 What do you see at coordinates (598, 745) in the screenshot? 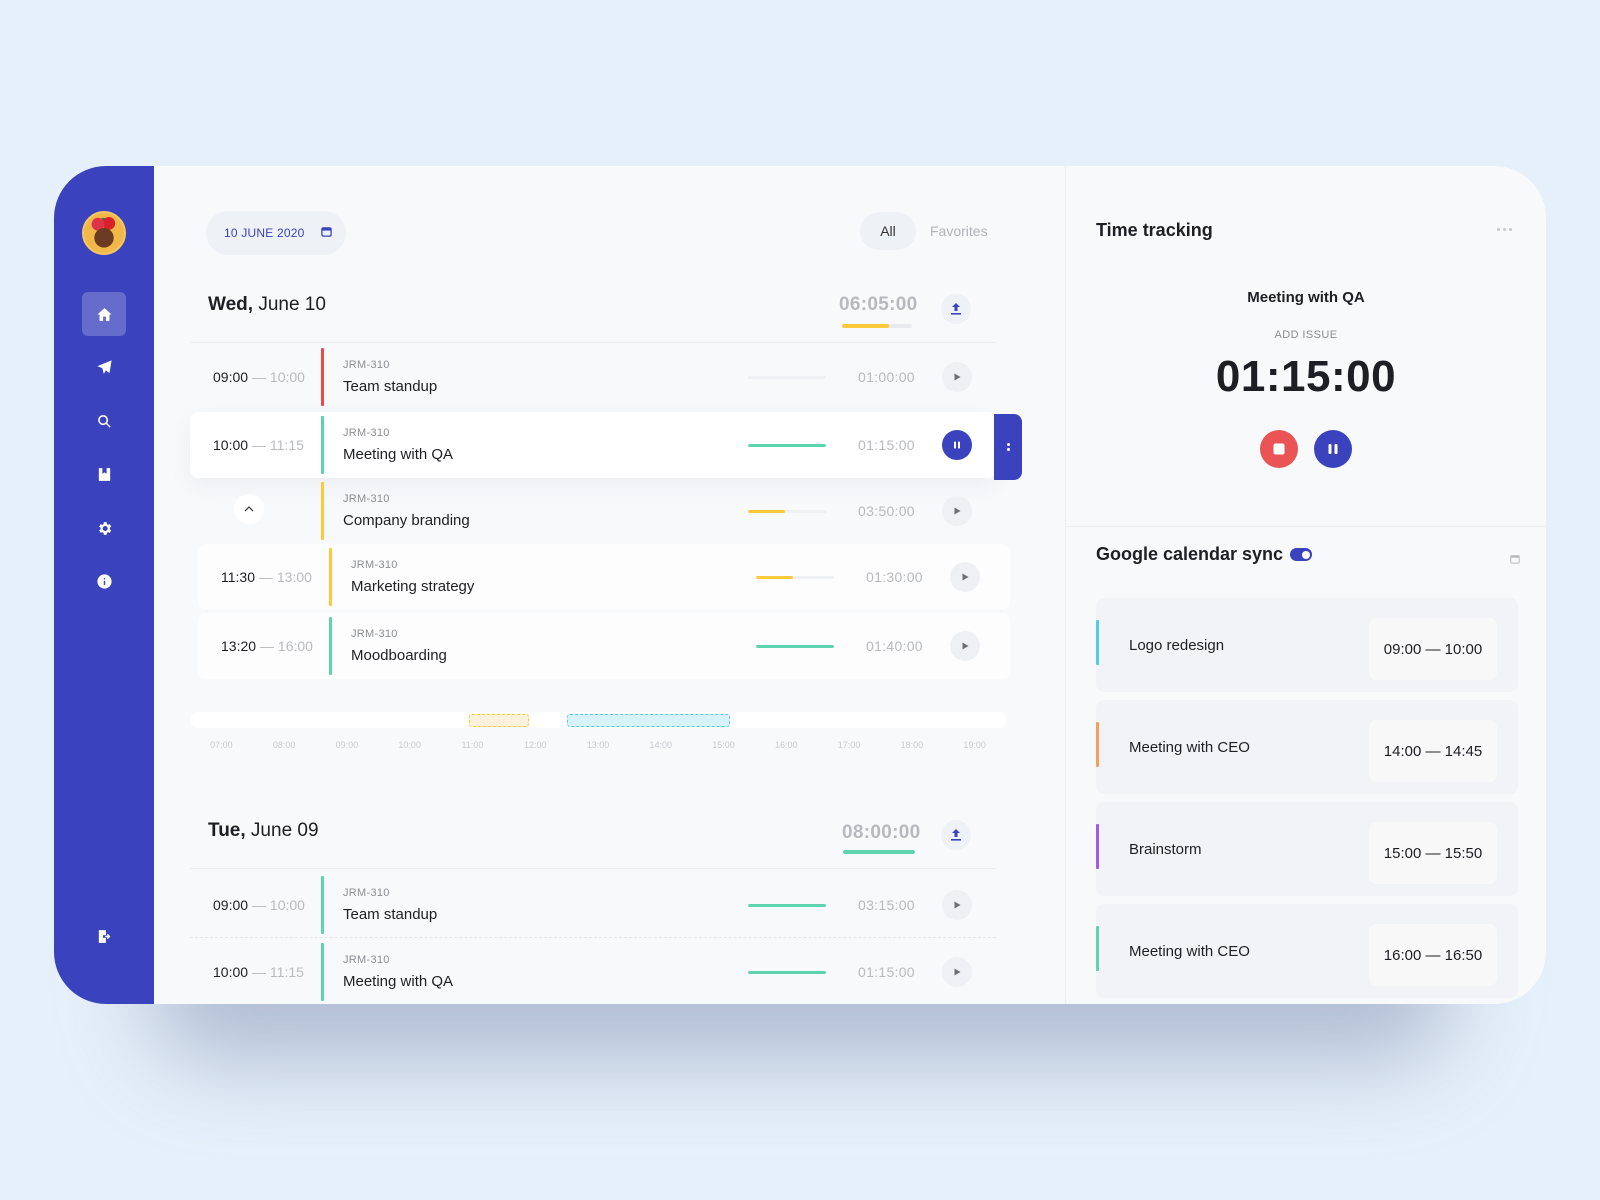
I see `timeline-tick-label: 13:00` at bounding box center [598, 745].